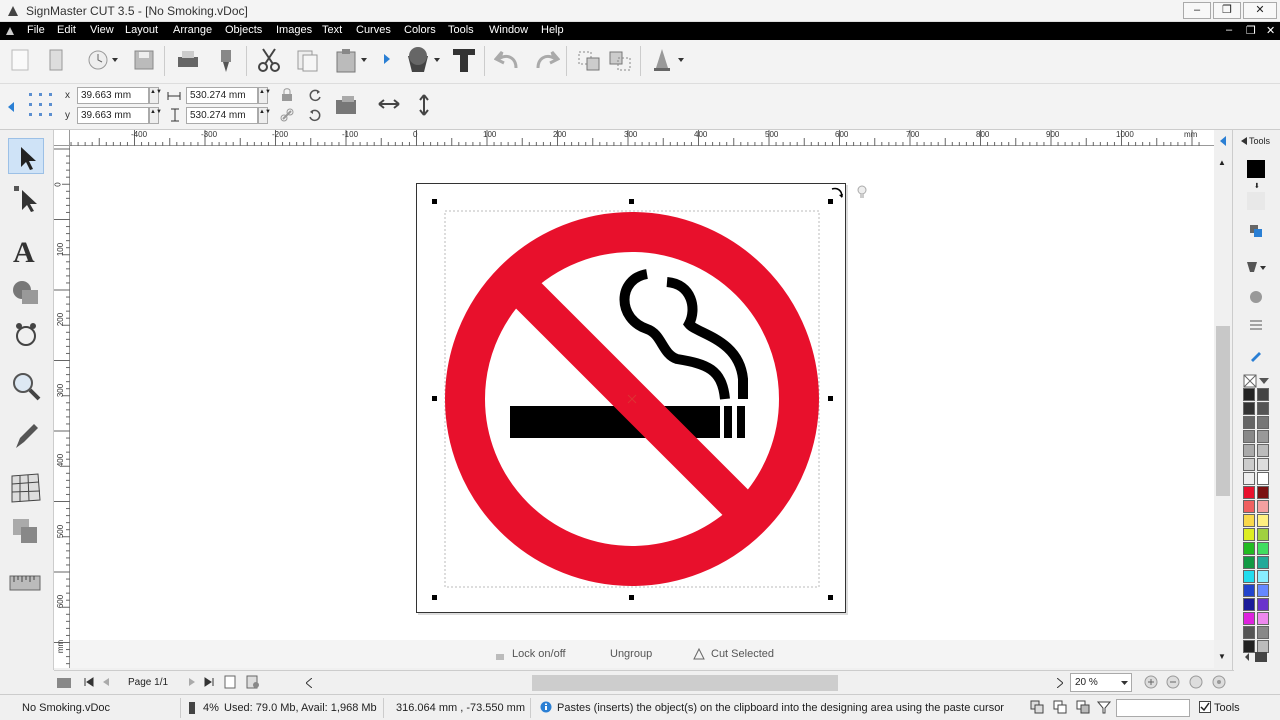  What do you see at coordinates (546, 60) in the screenshot?
I see `redo-icon` at bounding box center [546, 60].